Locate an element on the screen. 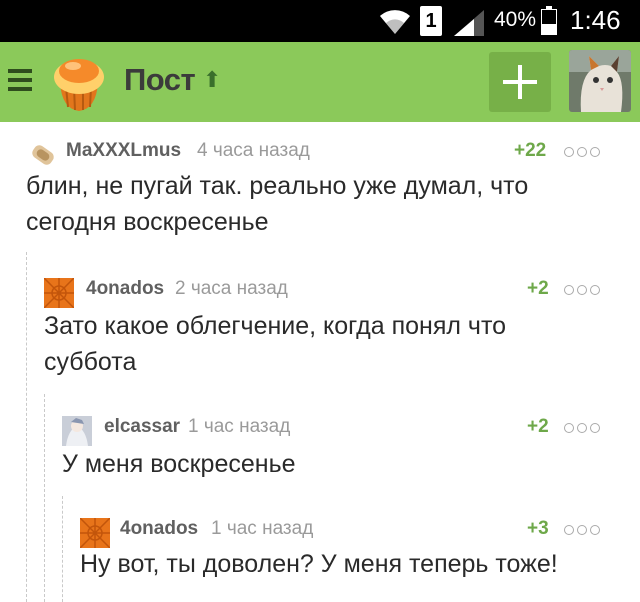  hamburger-menu-icon is located at coordinates (20, 80).